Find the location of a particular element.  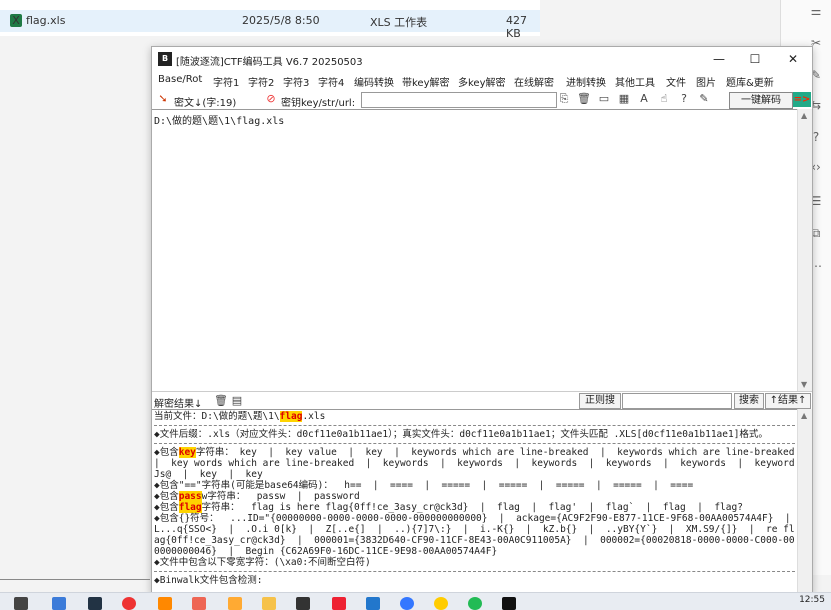

result-copy-icon: ▤ is located at coordinates (237, 401).